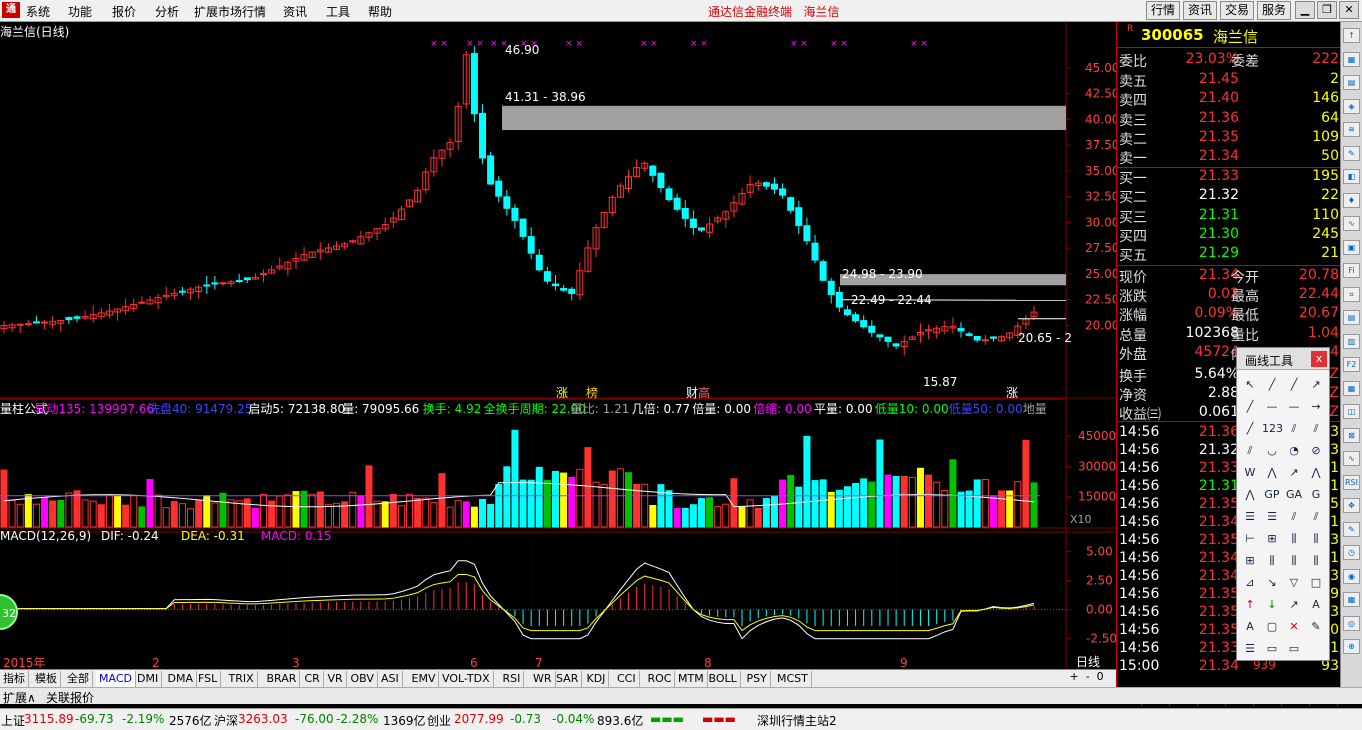  I want to click on draw-tool-icon: GA, so click(1294, 495).